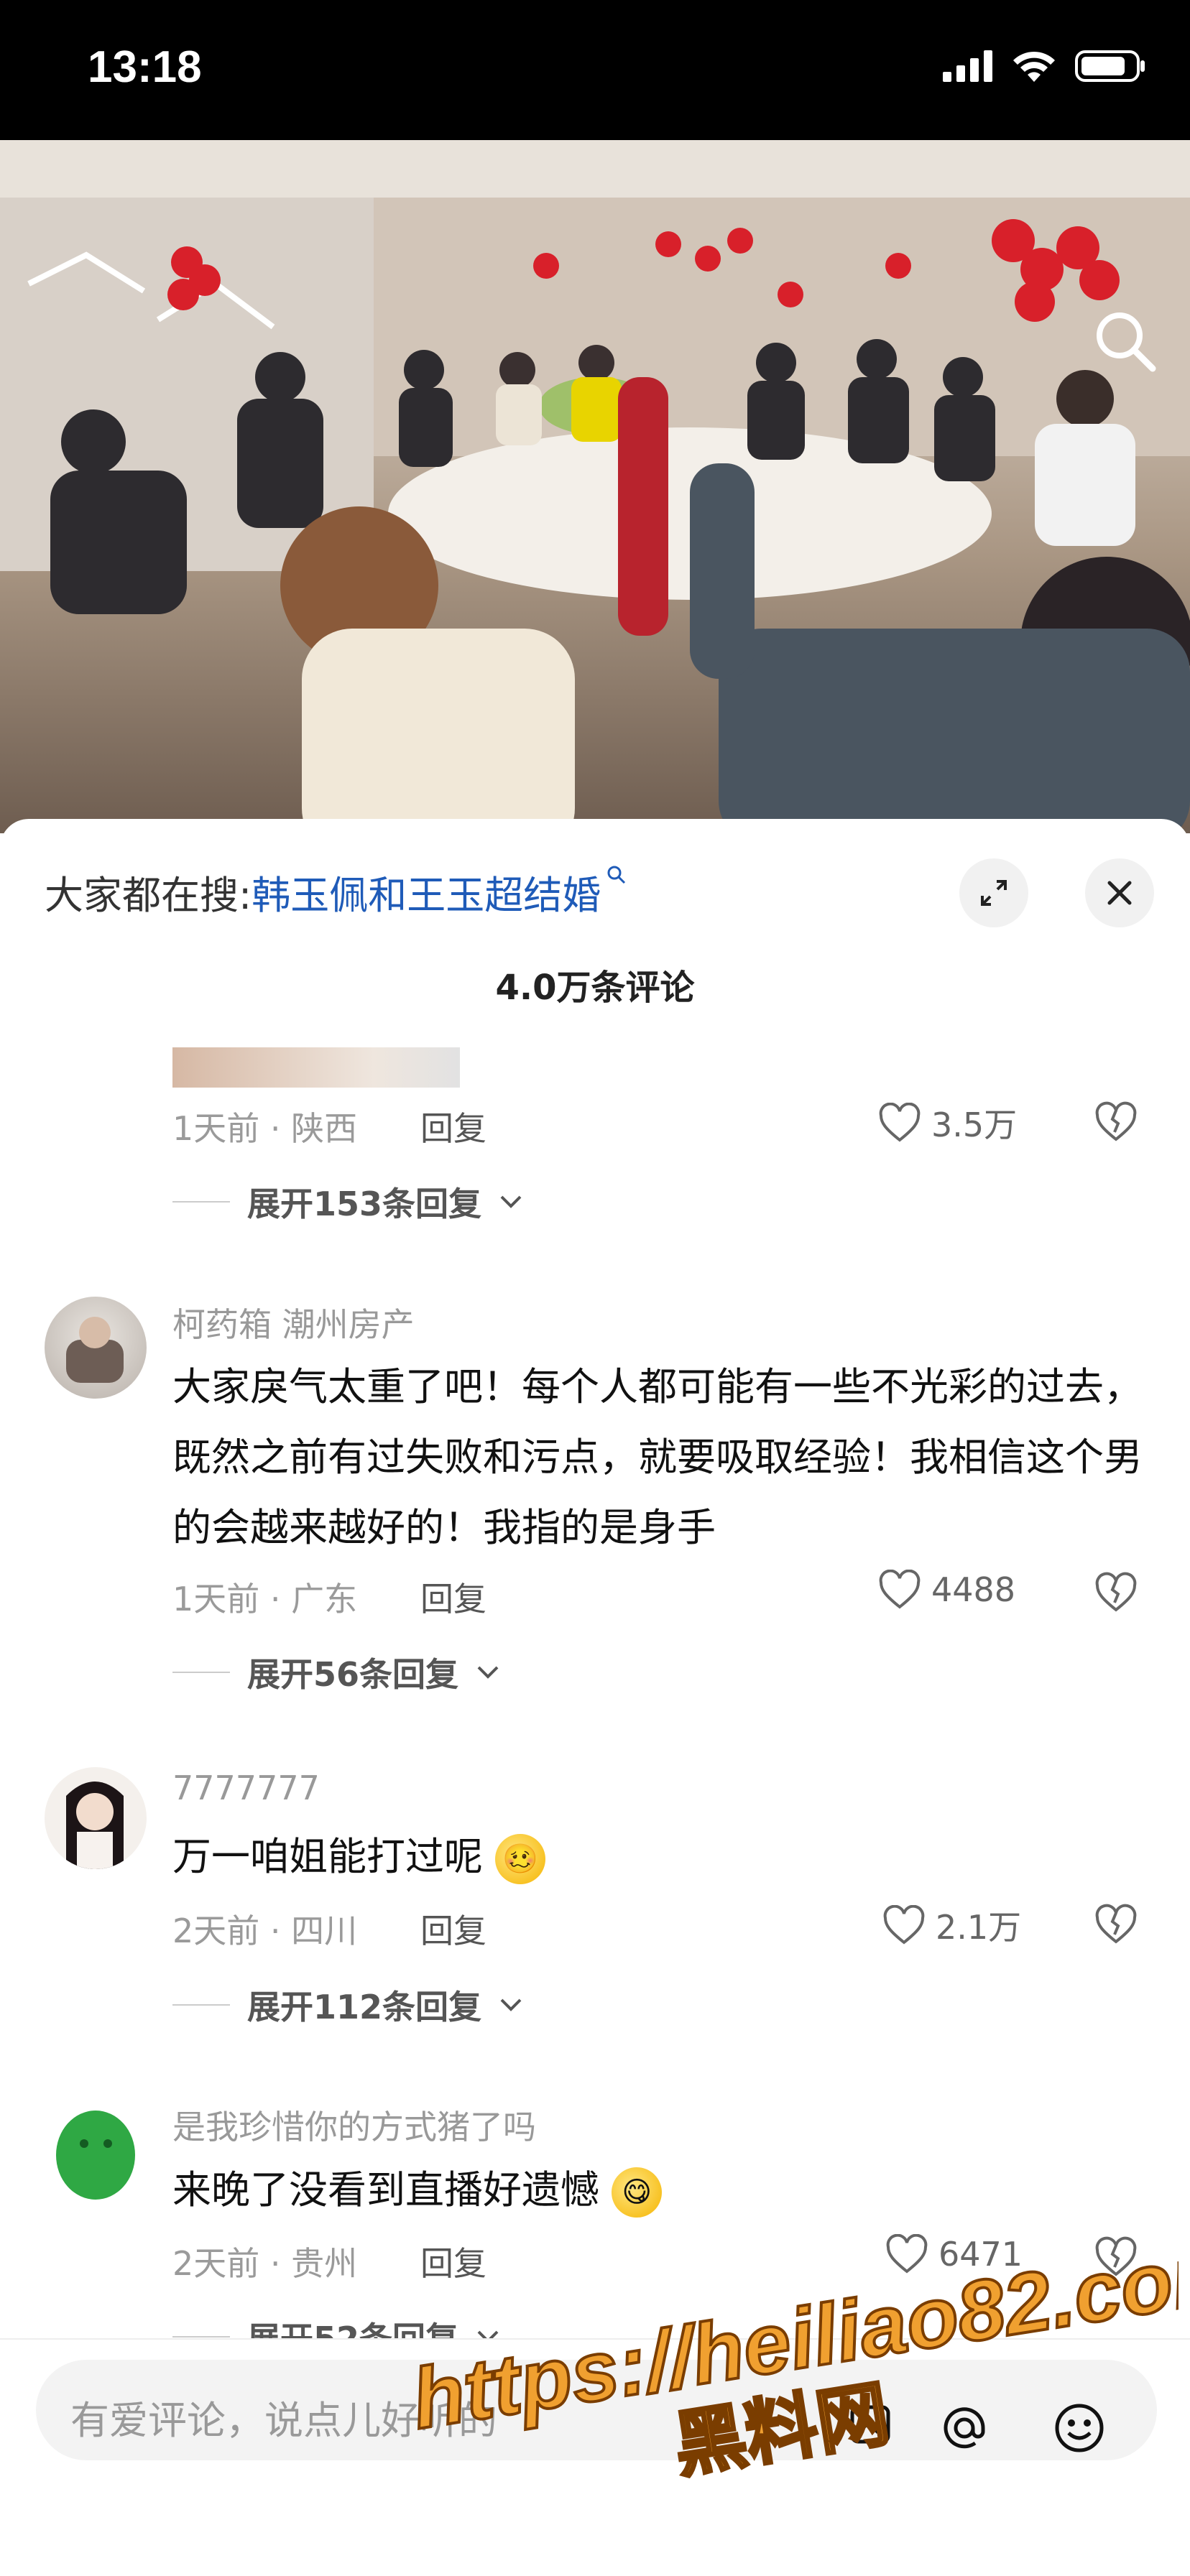 This screenshot has height=2576, width=1190. Describe the element at coordinates (265, 1599) in the screenshot. I see `comment-time-location: 1天前 · 广东` at that location.